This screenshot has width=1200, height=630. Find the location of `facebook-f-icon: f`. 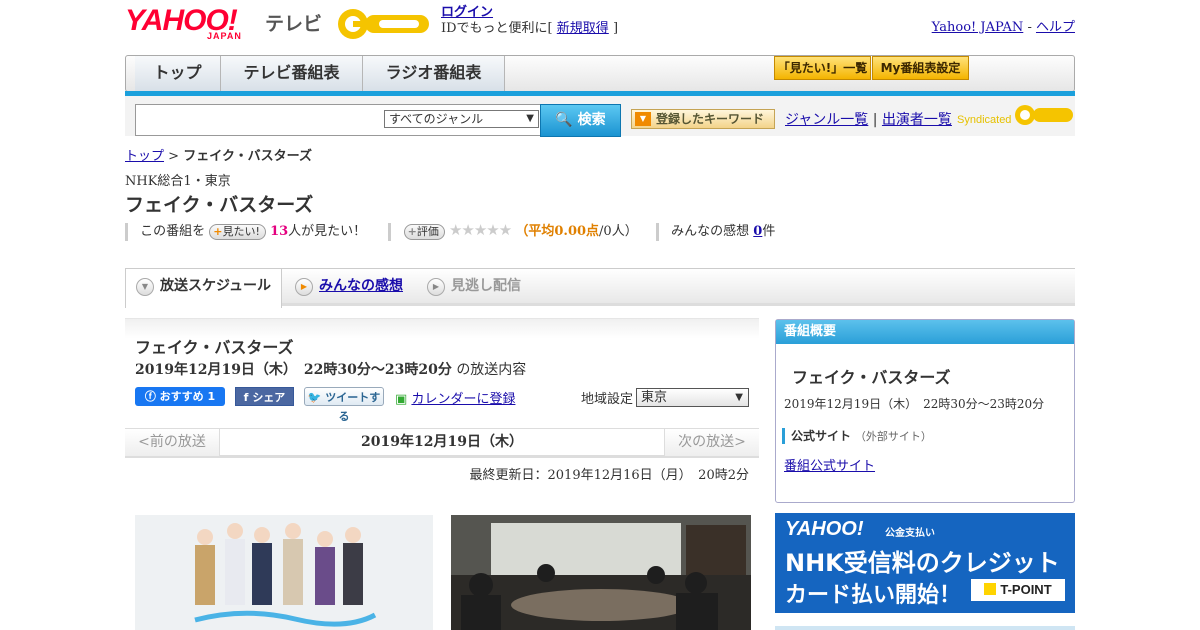

facebook-f-icon: f is located at coordinates (246, 397).